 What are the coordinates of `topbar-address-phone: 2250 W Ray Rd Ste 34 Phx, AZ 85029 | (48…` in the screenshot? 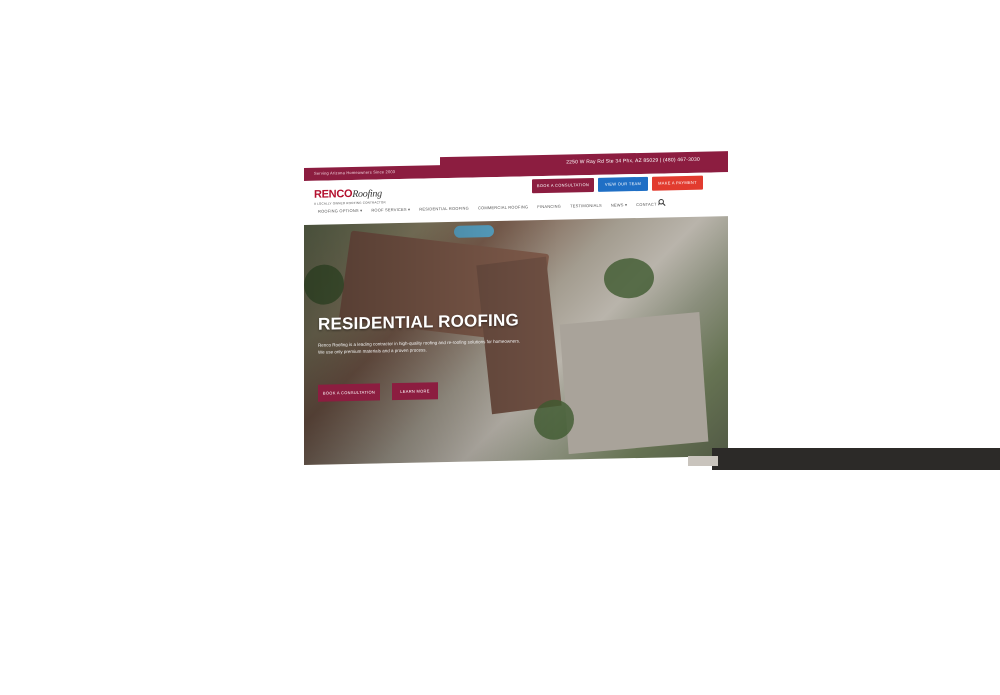 It's located at (633, 161).